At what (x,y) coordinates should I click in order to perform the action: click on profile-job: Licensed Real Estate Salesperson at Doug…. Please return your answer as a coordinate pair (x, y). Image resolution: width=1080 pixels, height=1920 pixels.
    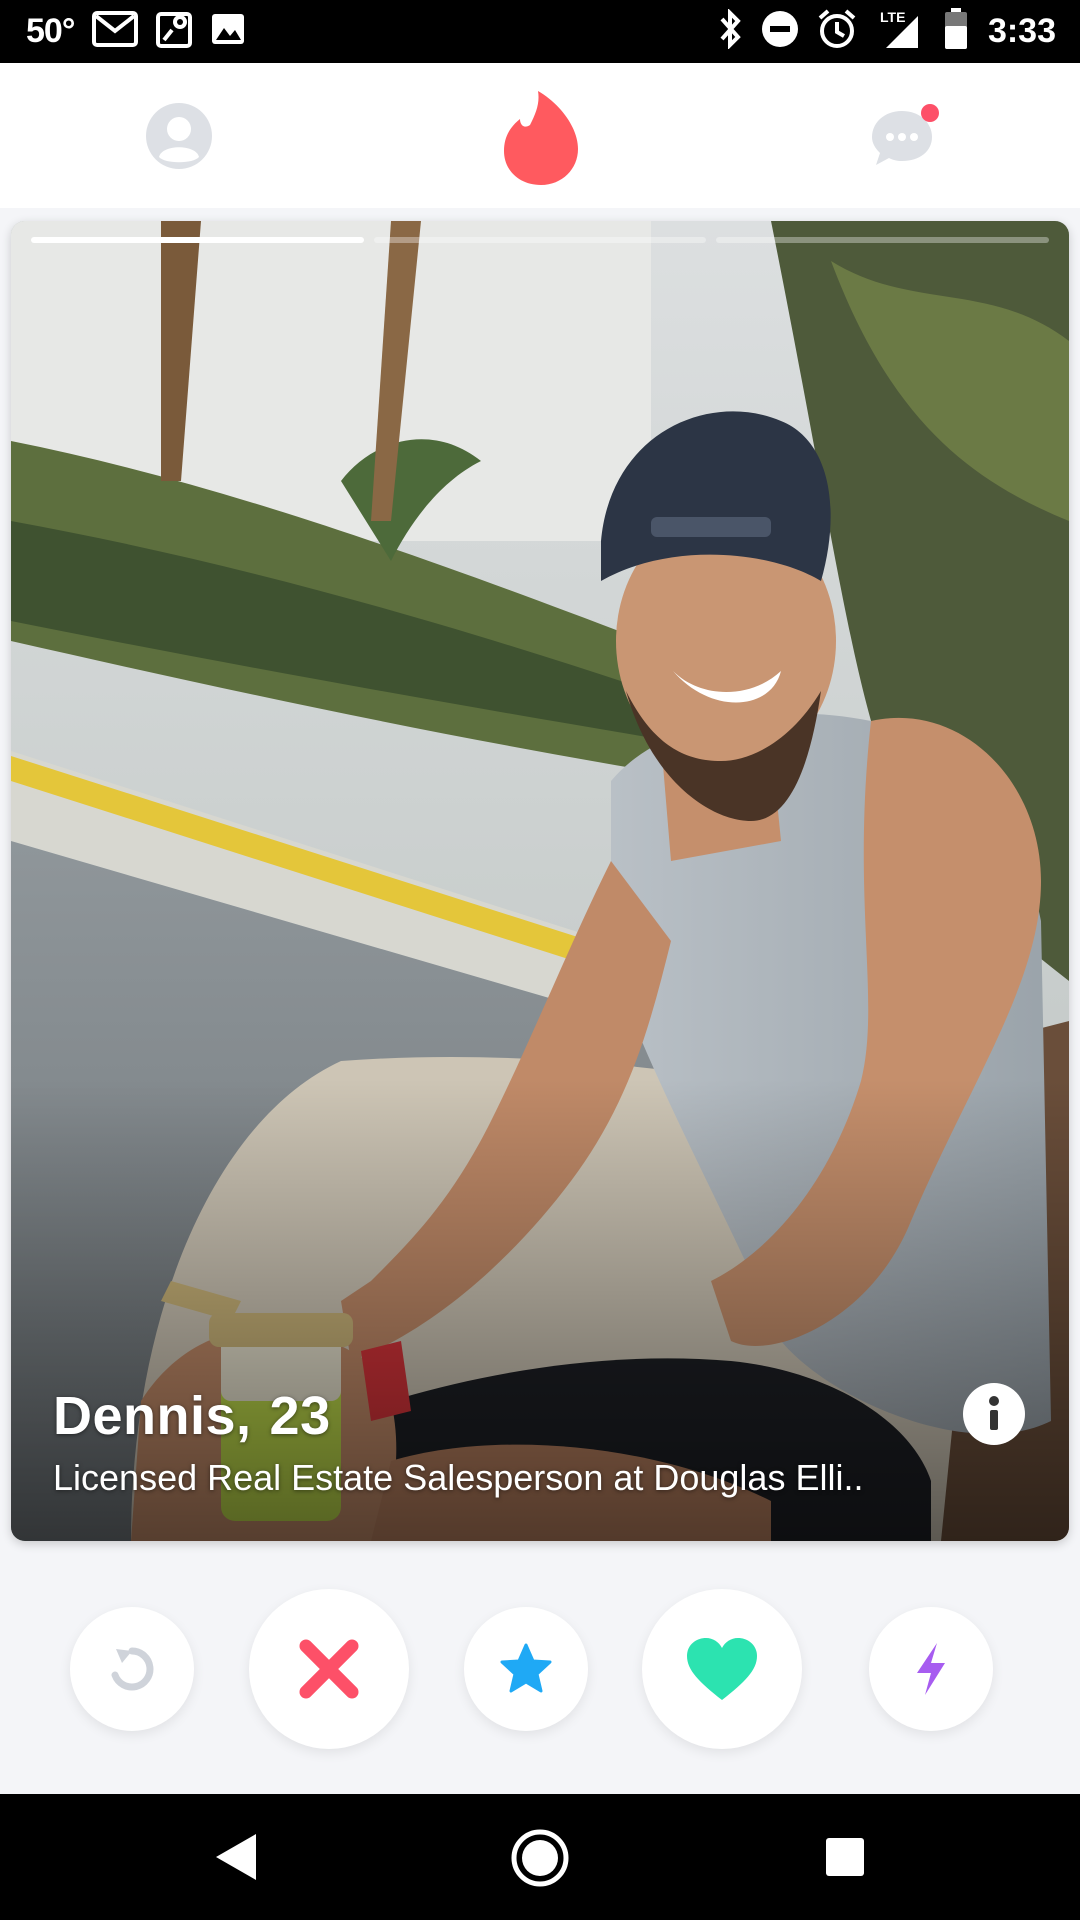
    Looking at the image, I should click on (458, 1477).